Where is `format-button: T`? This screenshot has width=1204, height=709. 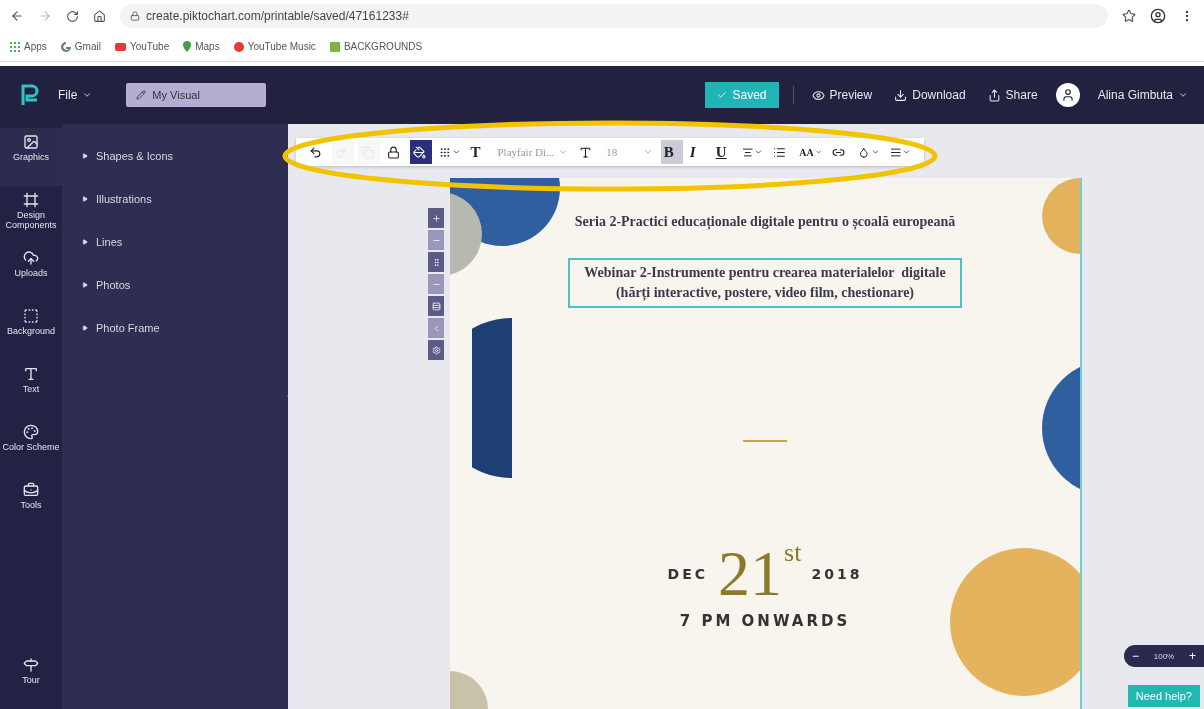
format-button: T is located at coordinates (478, 152).